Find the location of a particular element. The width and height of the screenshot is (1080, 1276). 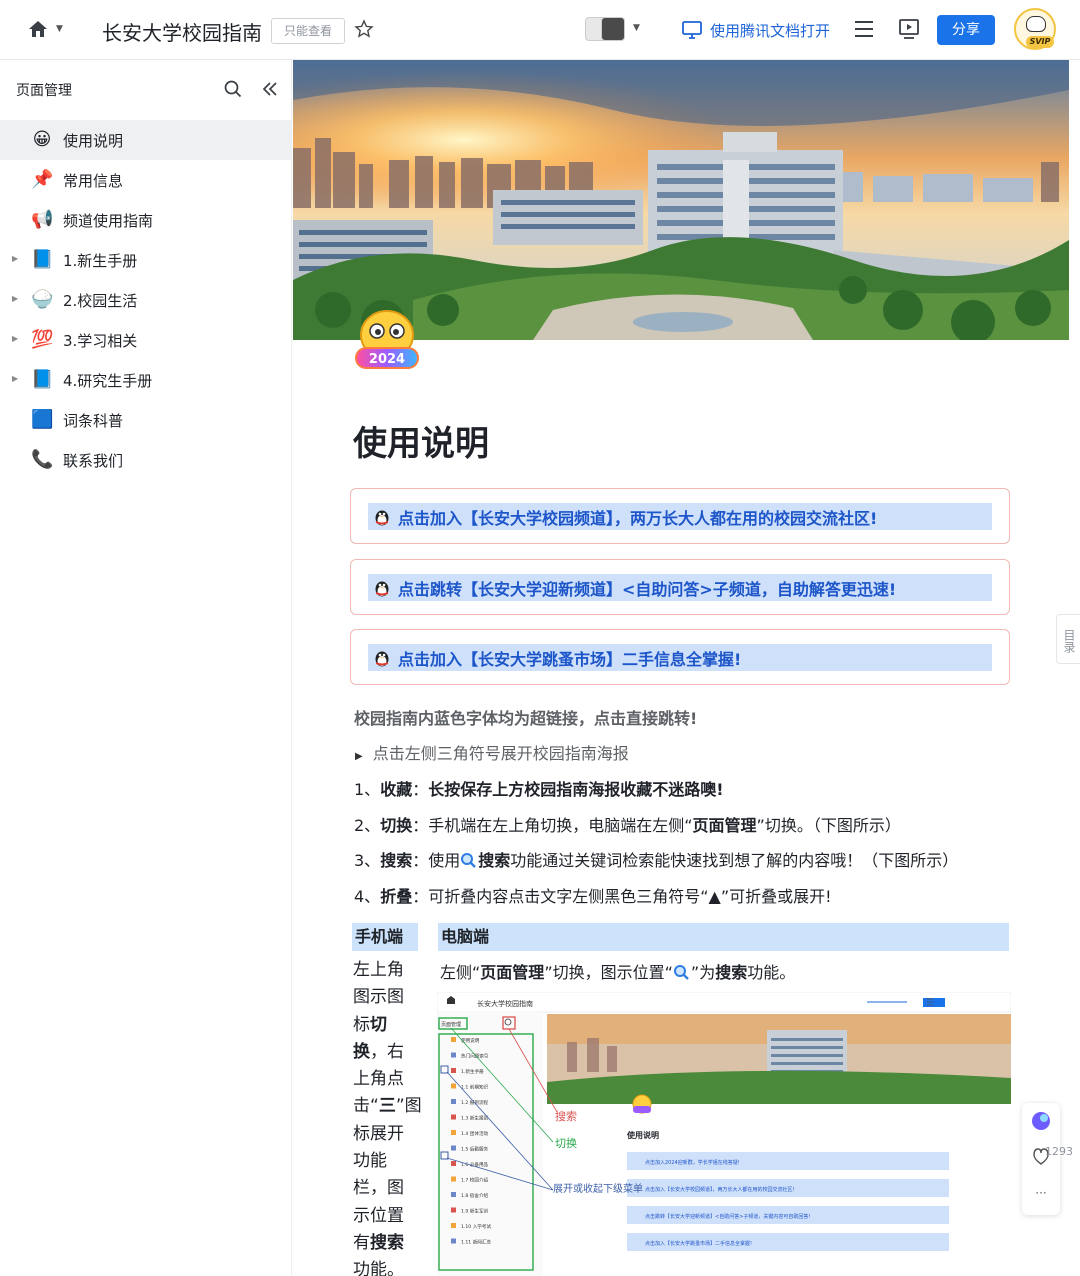

callout-link-text: 点击加入【长安大学校园频道】，两万长大人都在用的校园交流社区! is located at coordinates (637, 517).